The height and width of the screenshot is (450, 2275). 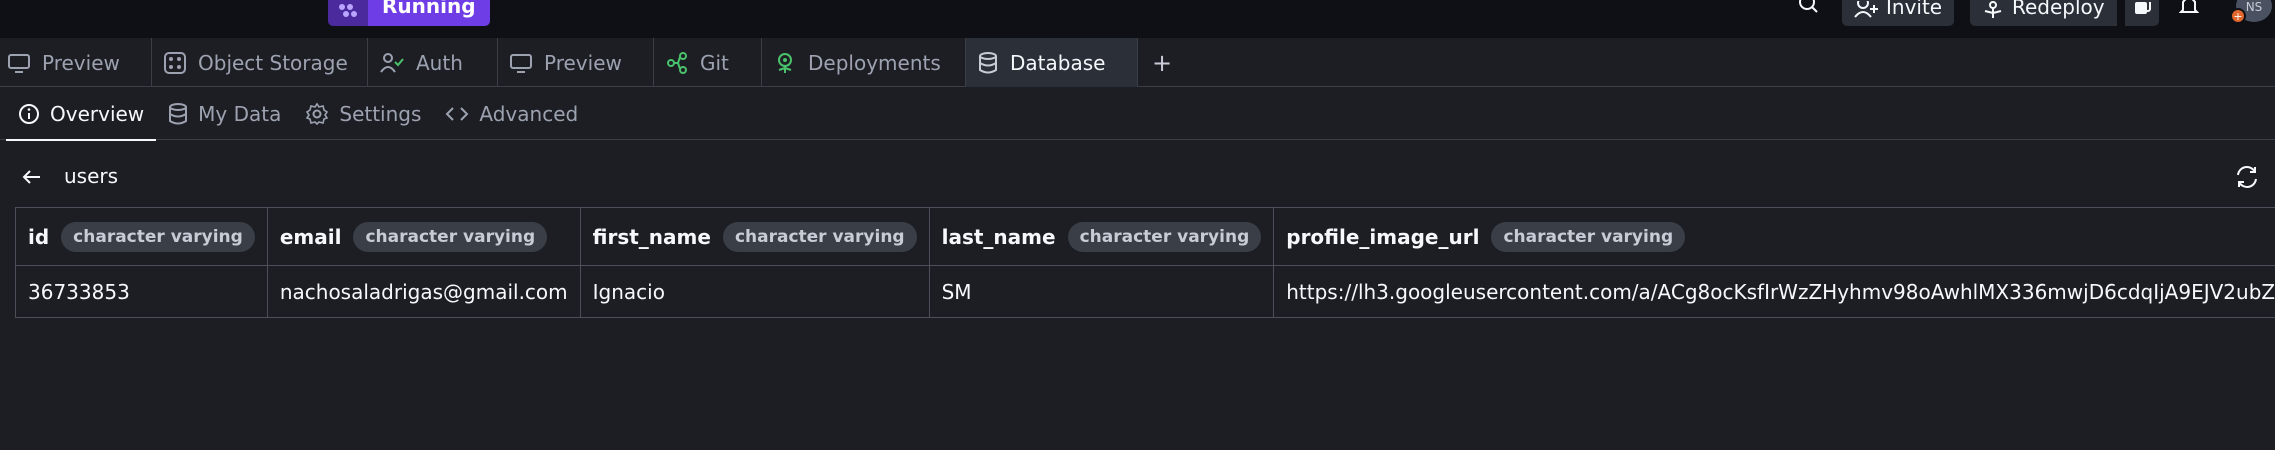 I want to click on user-check-icon, so click(x=392, y=62).